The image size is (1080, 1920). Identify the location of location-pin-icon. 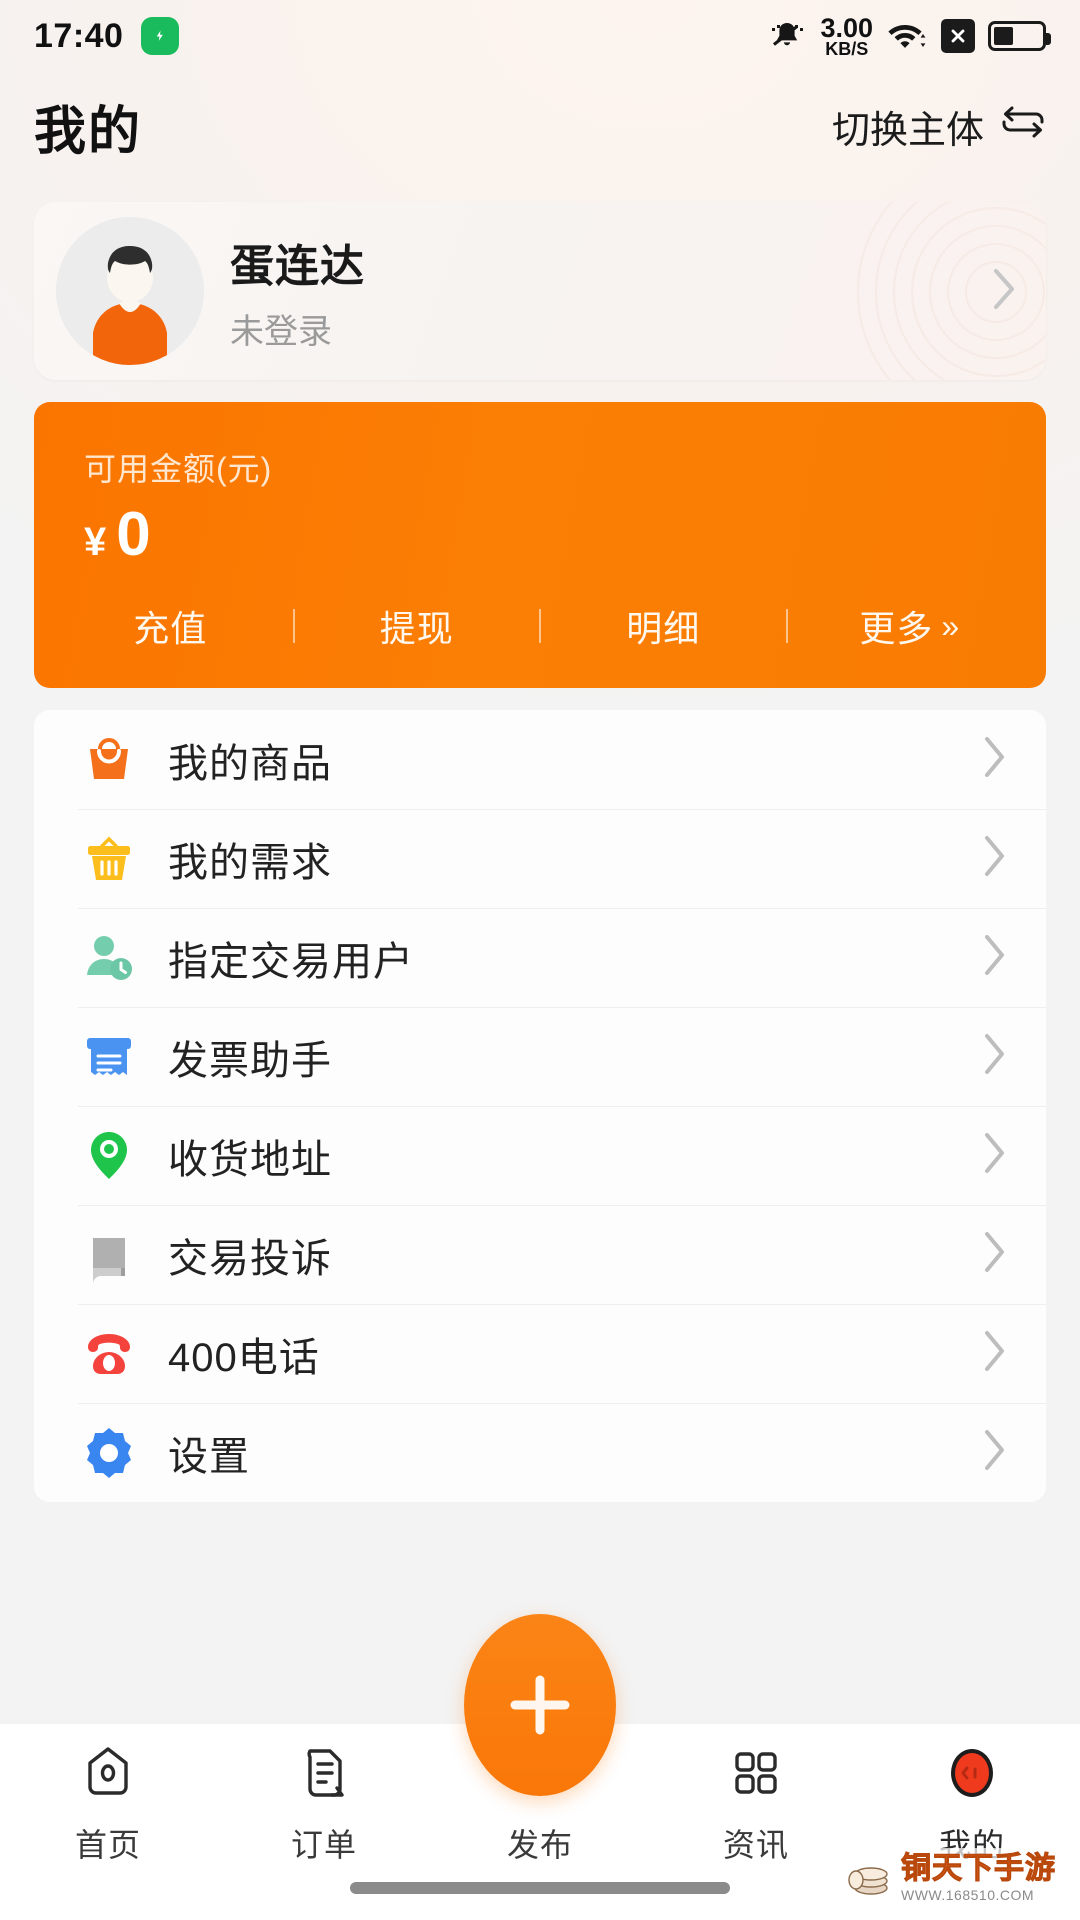
(109, 1156).